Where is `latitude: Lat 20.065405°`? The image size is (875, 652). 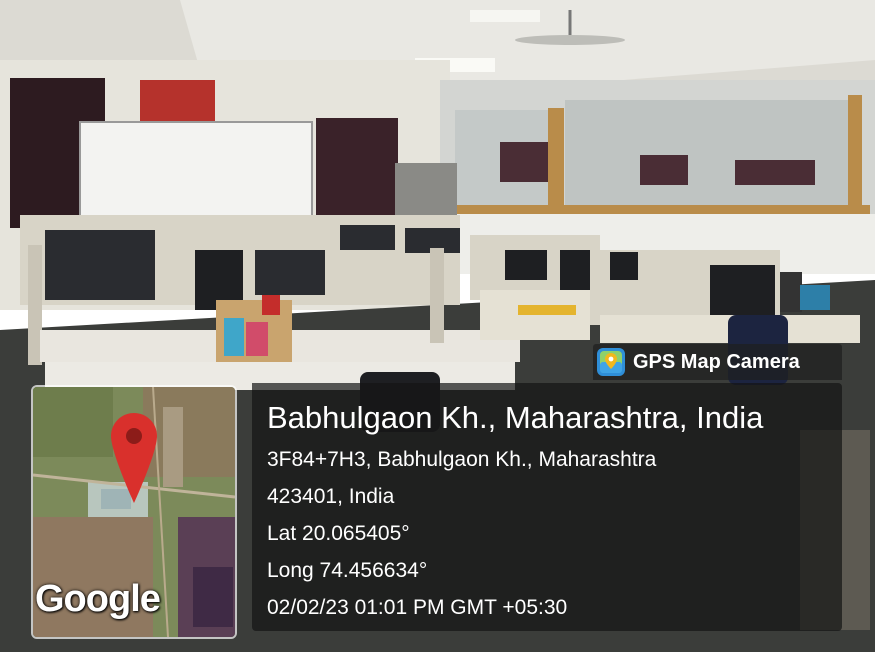
latitude: Lat 20.065405° is located at coordinates (338, 533).